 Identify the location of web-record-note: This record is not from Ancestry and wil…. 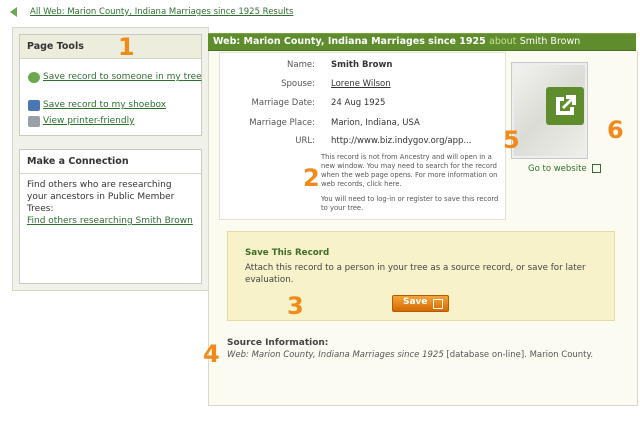
(411, 183).